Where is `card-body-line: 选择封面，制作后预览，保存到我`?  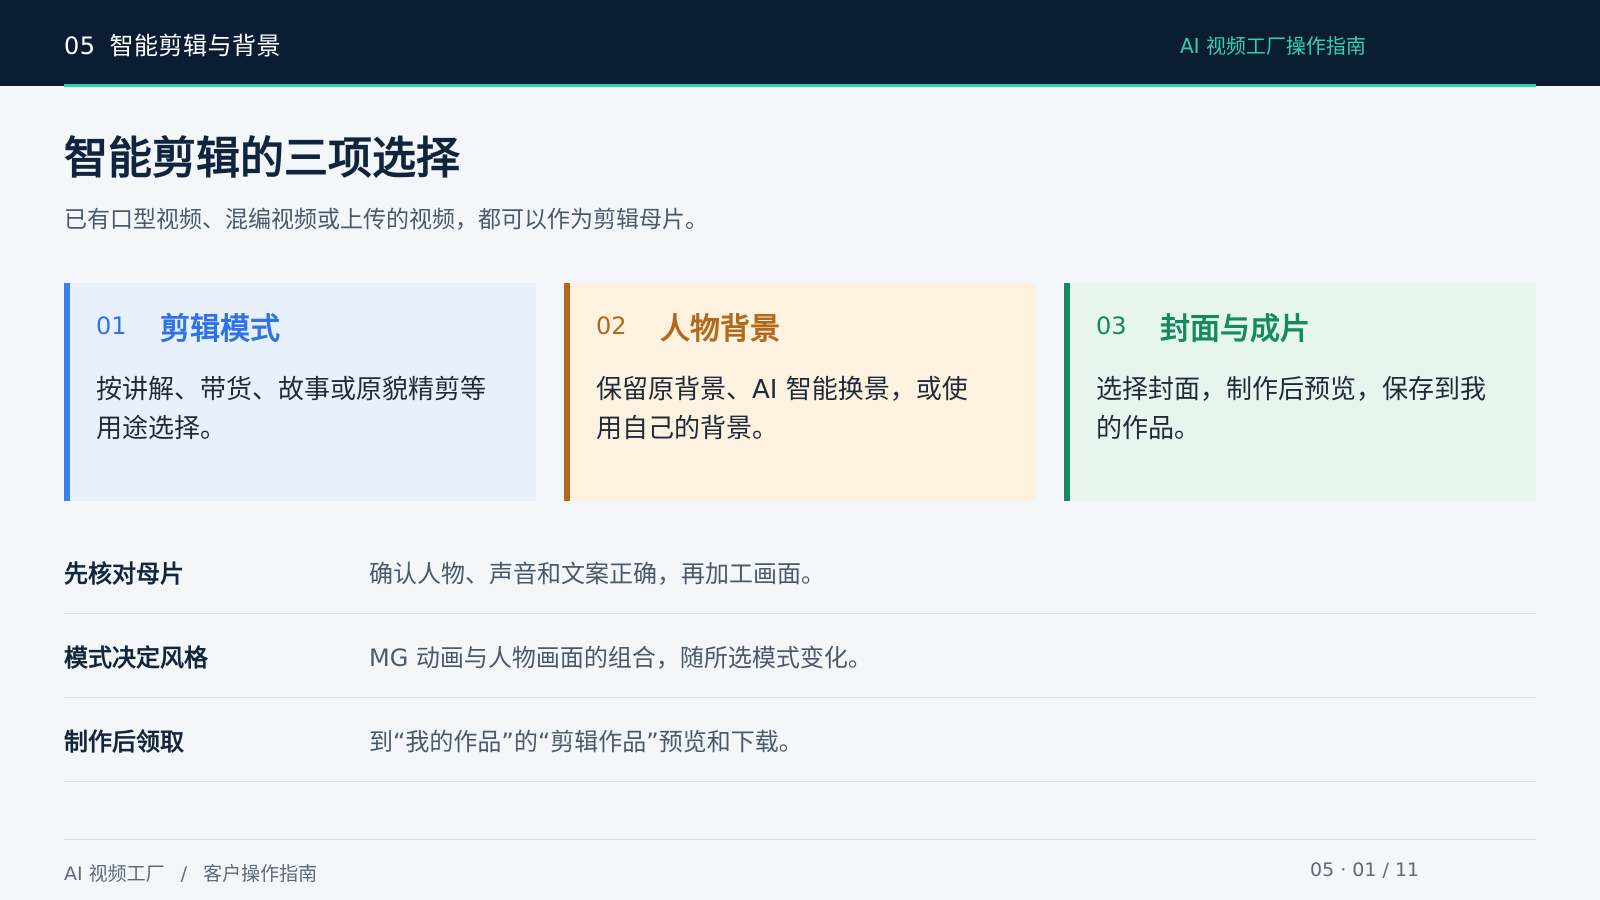
card-body-line: 选择封面，制作后预览，保存到我 is located at coordinates (1291, 390).